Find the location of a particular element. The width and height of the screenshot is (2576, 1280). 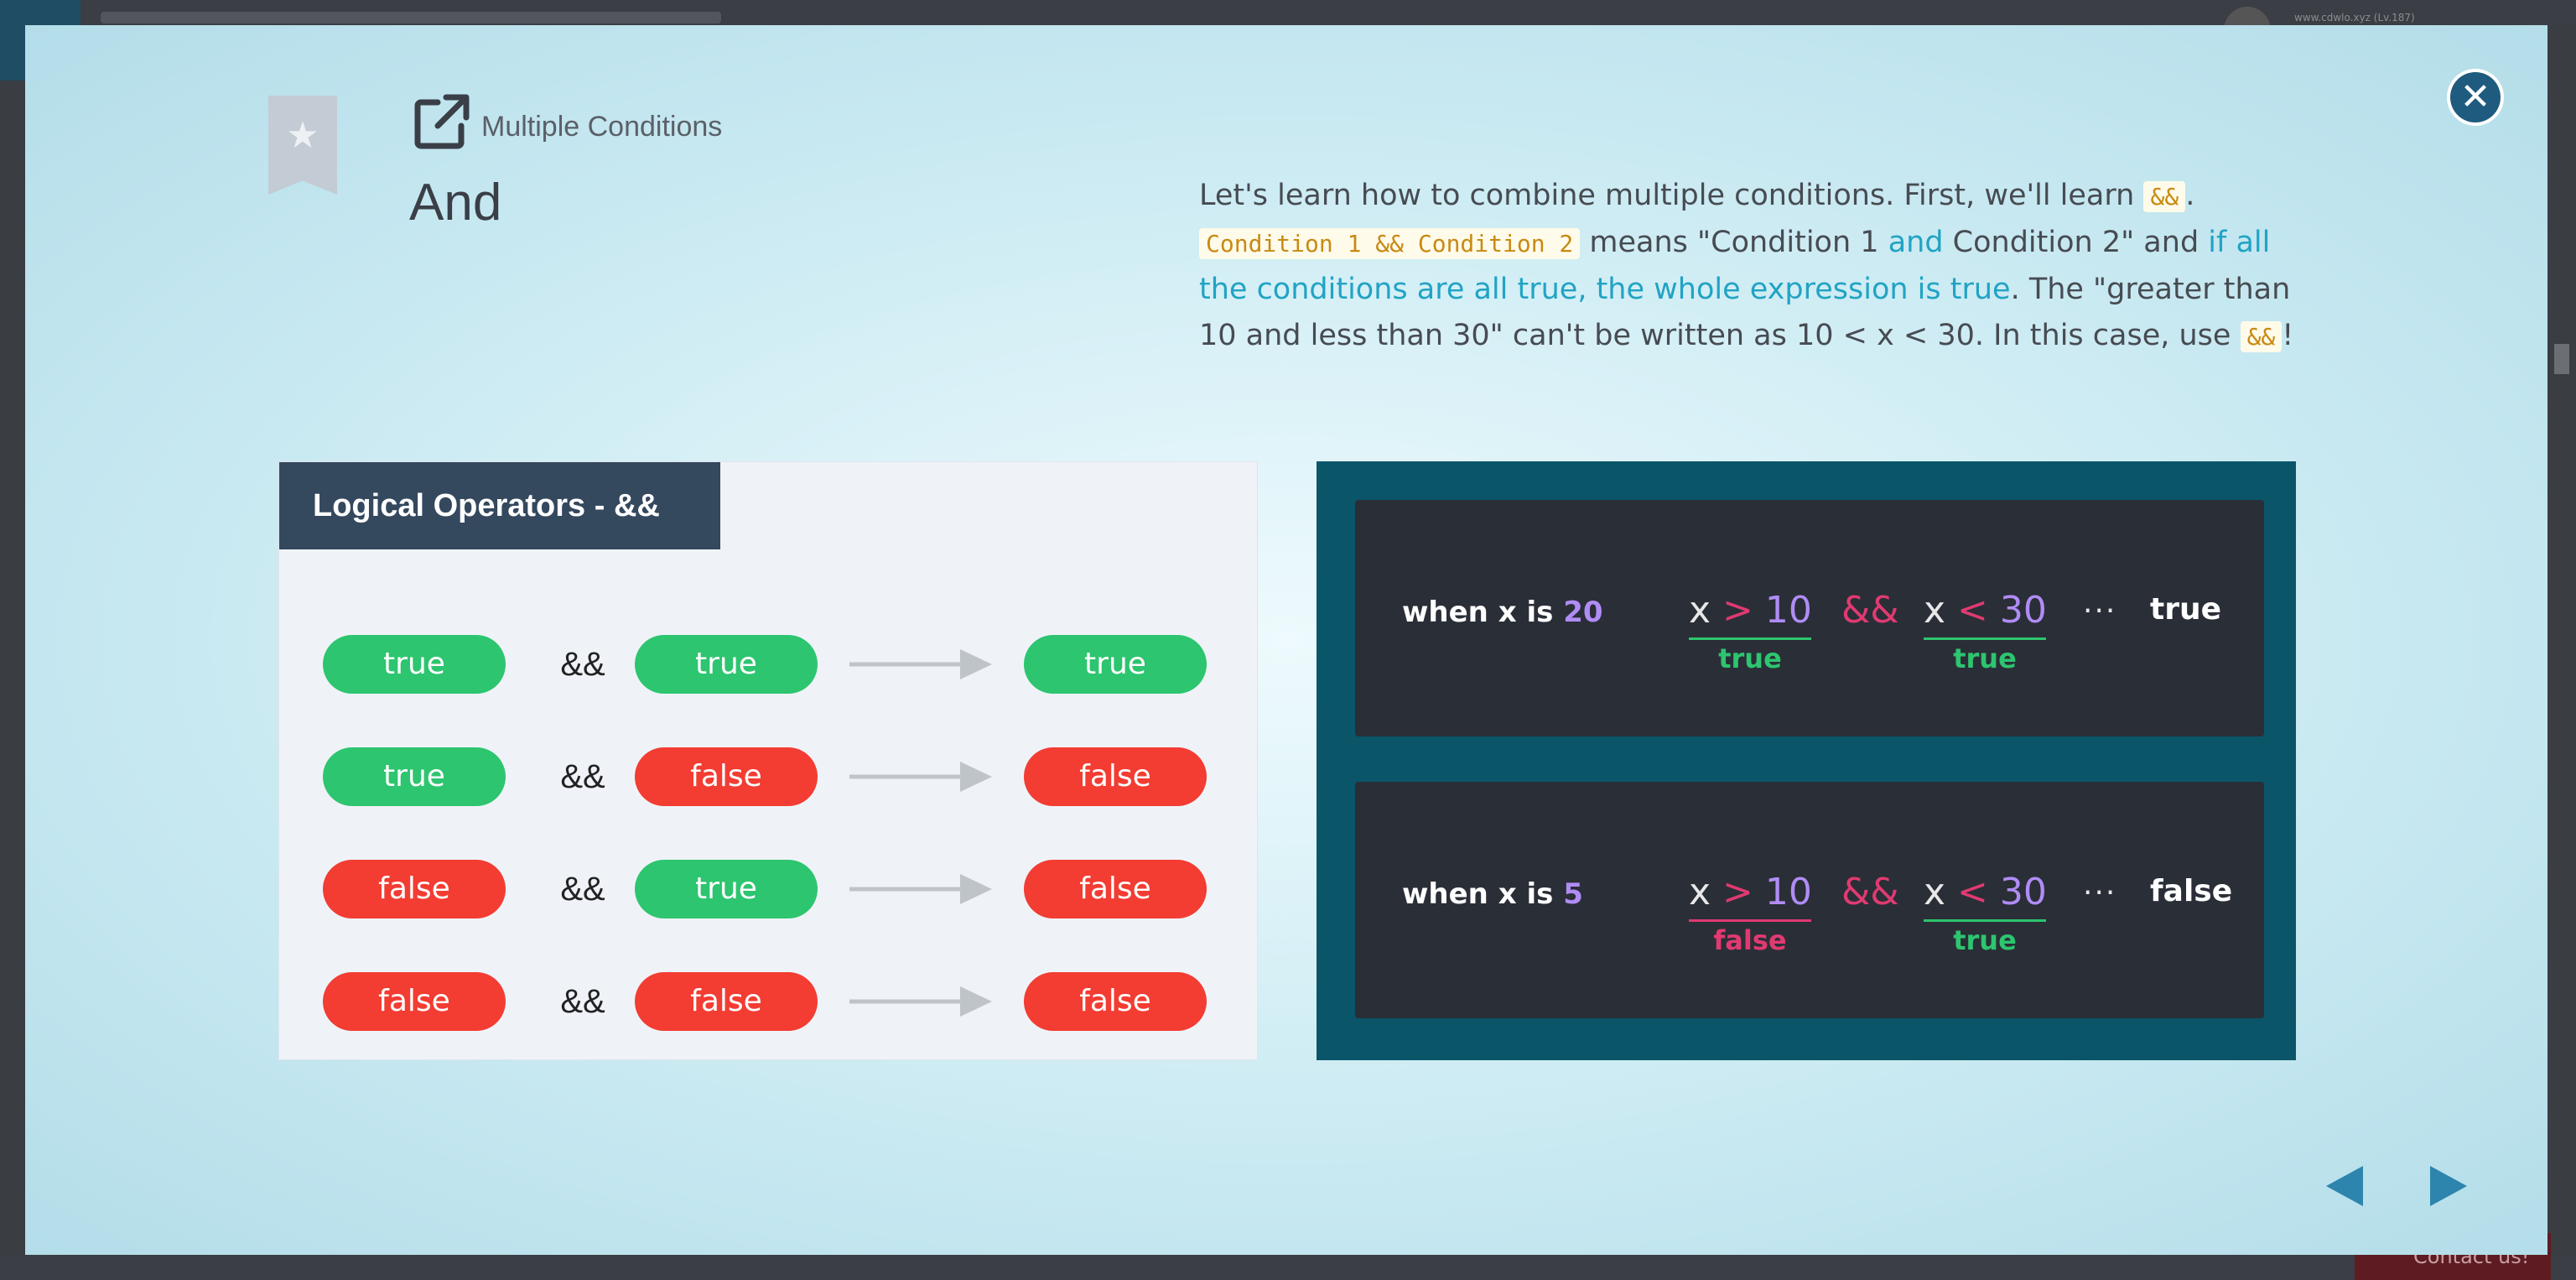

when-label: when x is 5 is located at coordinates (1492, 894).